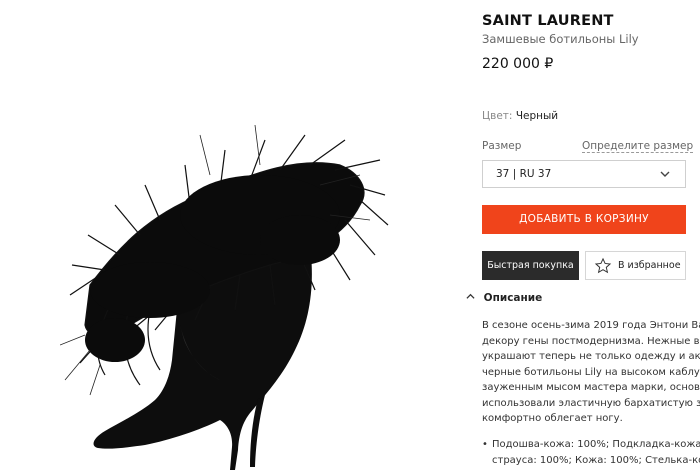 This screenshot has width=700, height=475. What do you see at coordinates (591, 341) in the screenshot?
I see `description-line: декору гены постмодернизма. Нежные во` at bounding box center [591, 341].